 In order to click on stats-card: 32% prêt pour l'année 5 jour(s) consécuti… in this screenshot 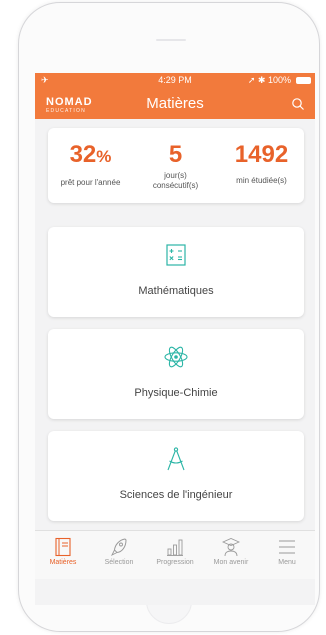, I will do `click(176, 165)`.